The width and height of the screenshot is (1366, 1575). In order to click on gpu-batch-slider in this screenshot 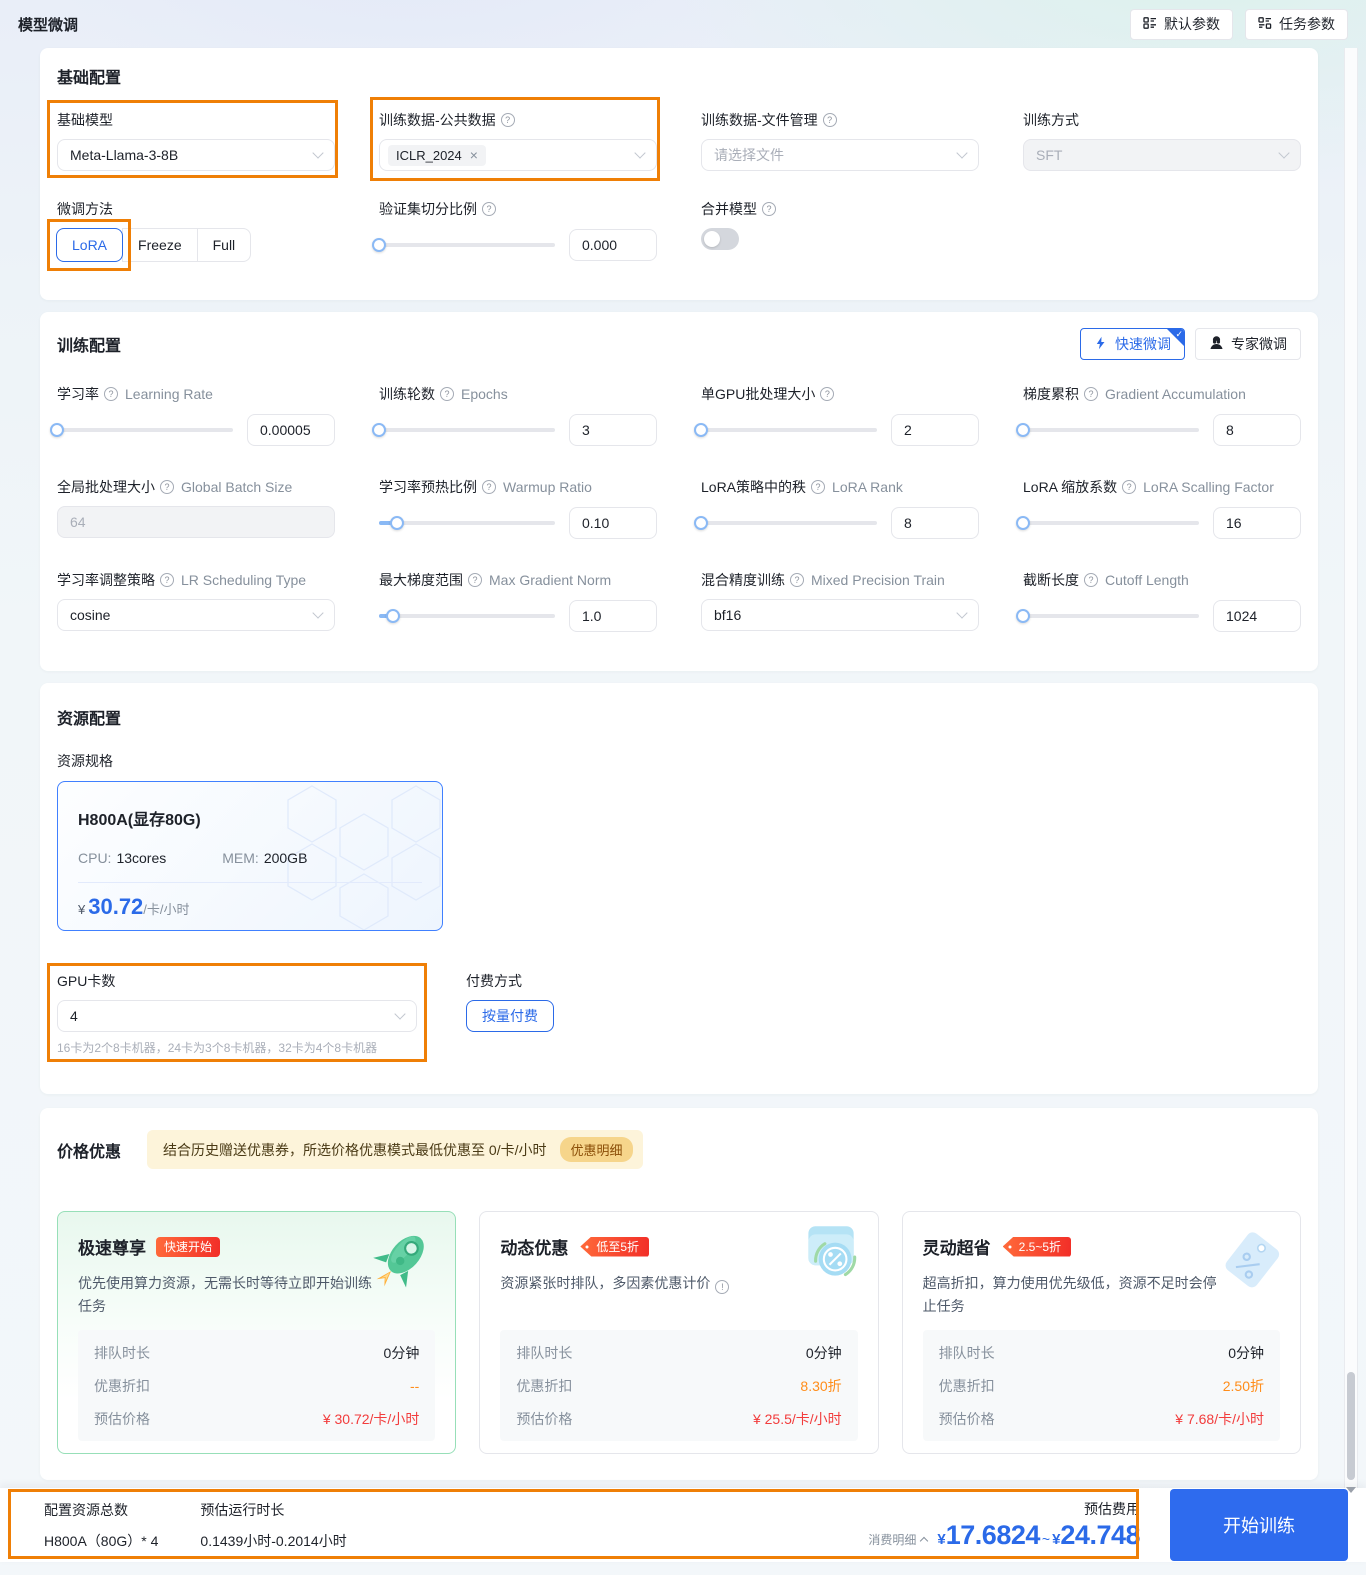, I will do `click(785, 430)`.